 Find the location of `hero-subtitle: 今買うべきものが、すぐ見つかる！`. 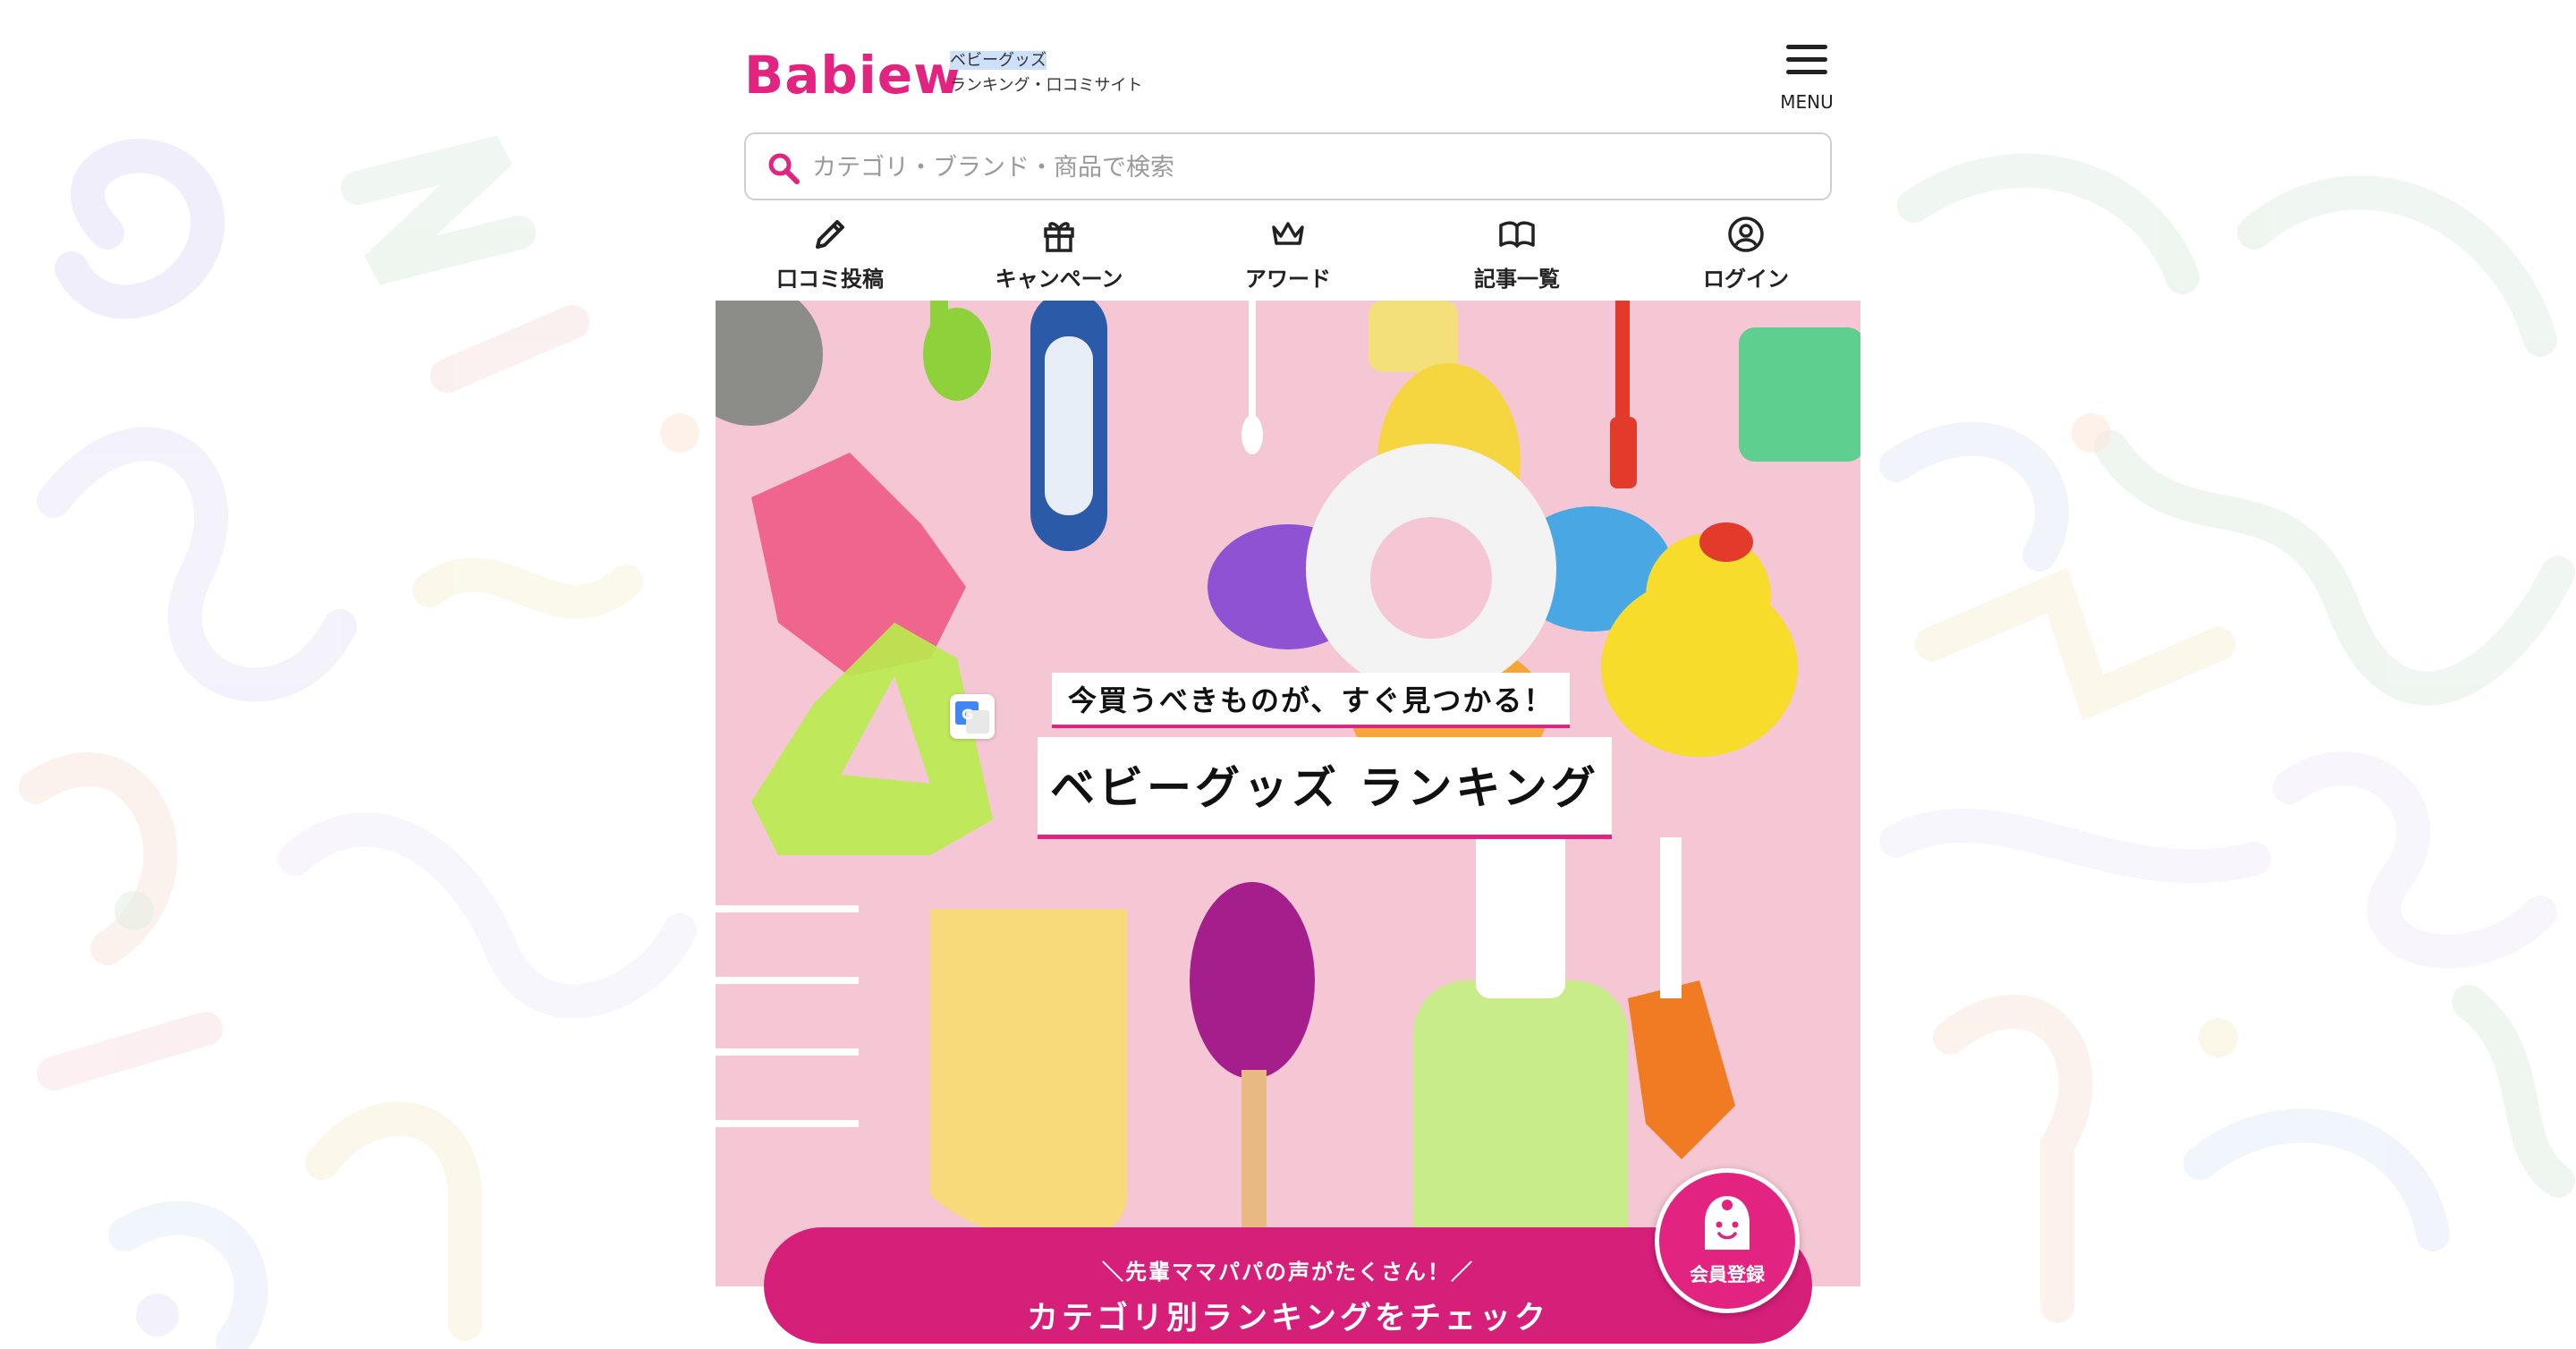

hero-subtitle: 今買うべきものが、すぐ見つかる！ is located at coordinates (1311, 700).